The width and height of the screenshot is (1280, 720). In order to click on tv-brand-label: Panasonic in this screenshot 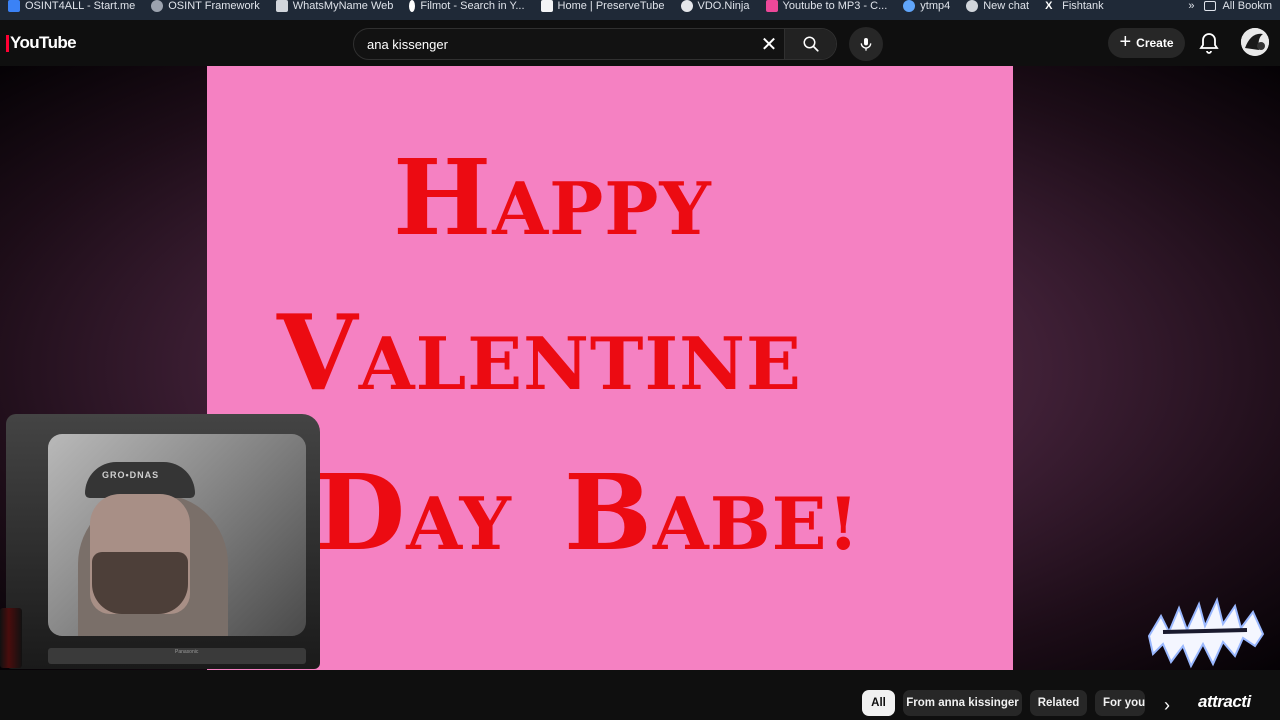, I will do `click(187, 652)`.